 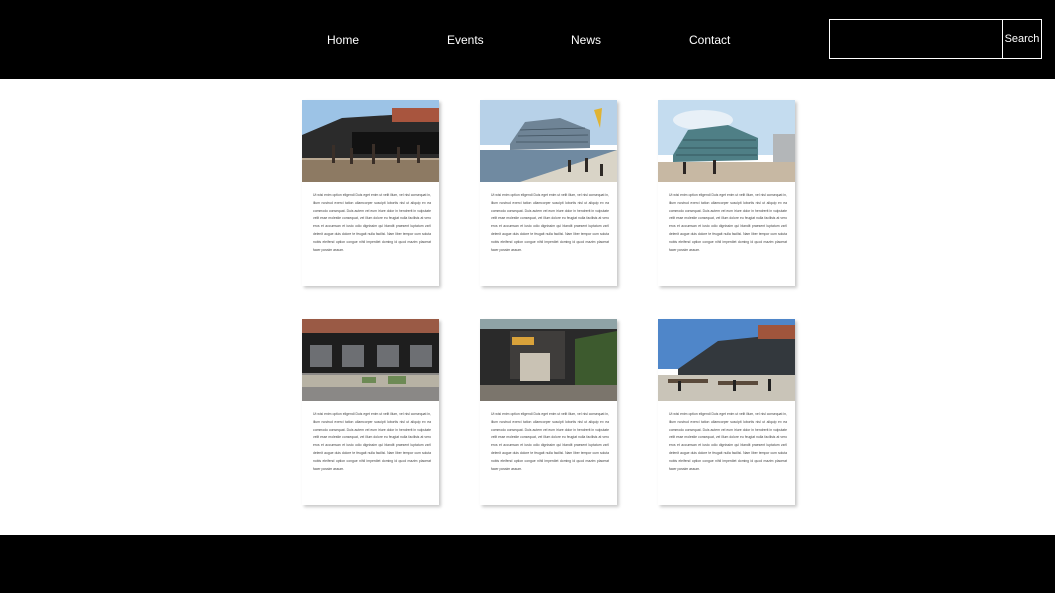 I want to click on search-button: Search, so click(x=1021, y=39).